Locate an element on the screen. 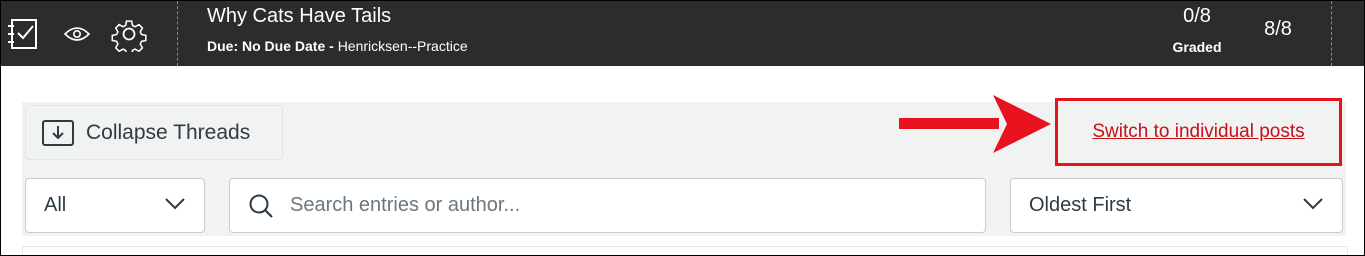 Image resolution: width=1365 pixels, height=256 pixels. graded-label: Graded is located at coordinates (1197, 47).